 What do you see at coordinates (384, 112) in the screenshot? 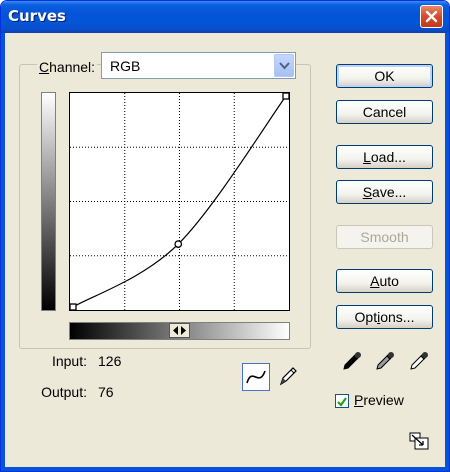
I see `cancel-button: Cancel` at bounding box center [384, 112].